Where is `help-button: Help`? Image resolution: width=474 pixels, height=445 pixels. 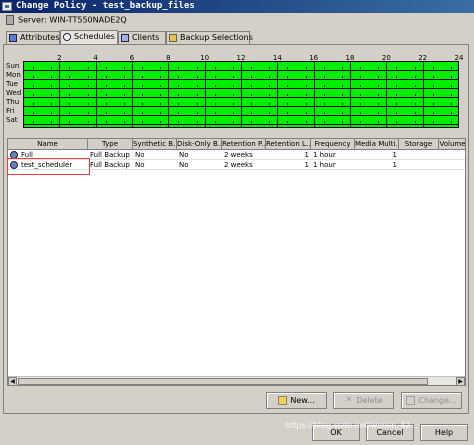
help-button: Help is located at coordinates (444, 432).